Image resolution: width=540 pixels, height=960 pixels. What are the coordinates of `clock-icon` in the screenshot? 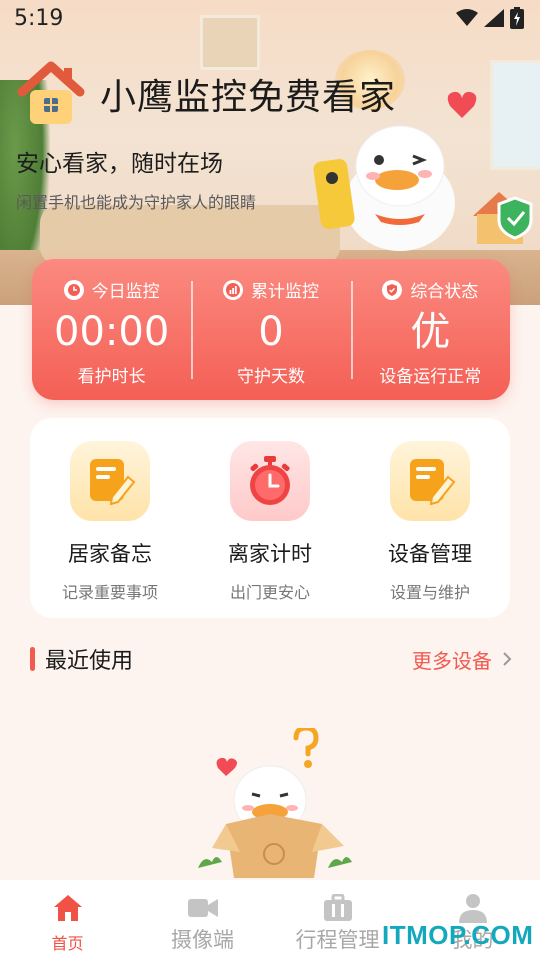 It's located at (73, 289).